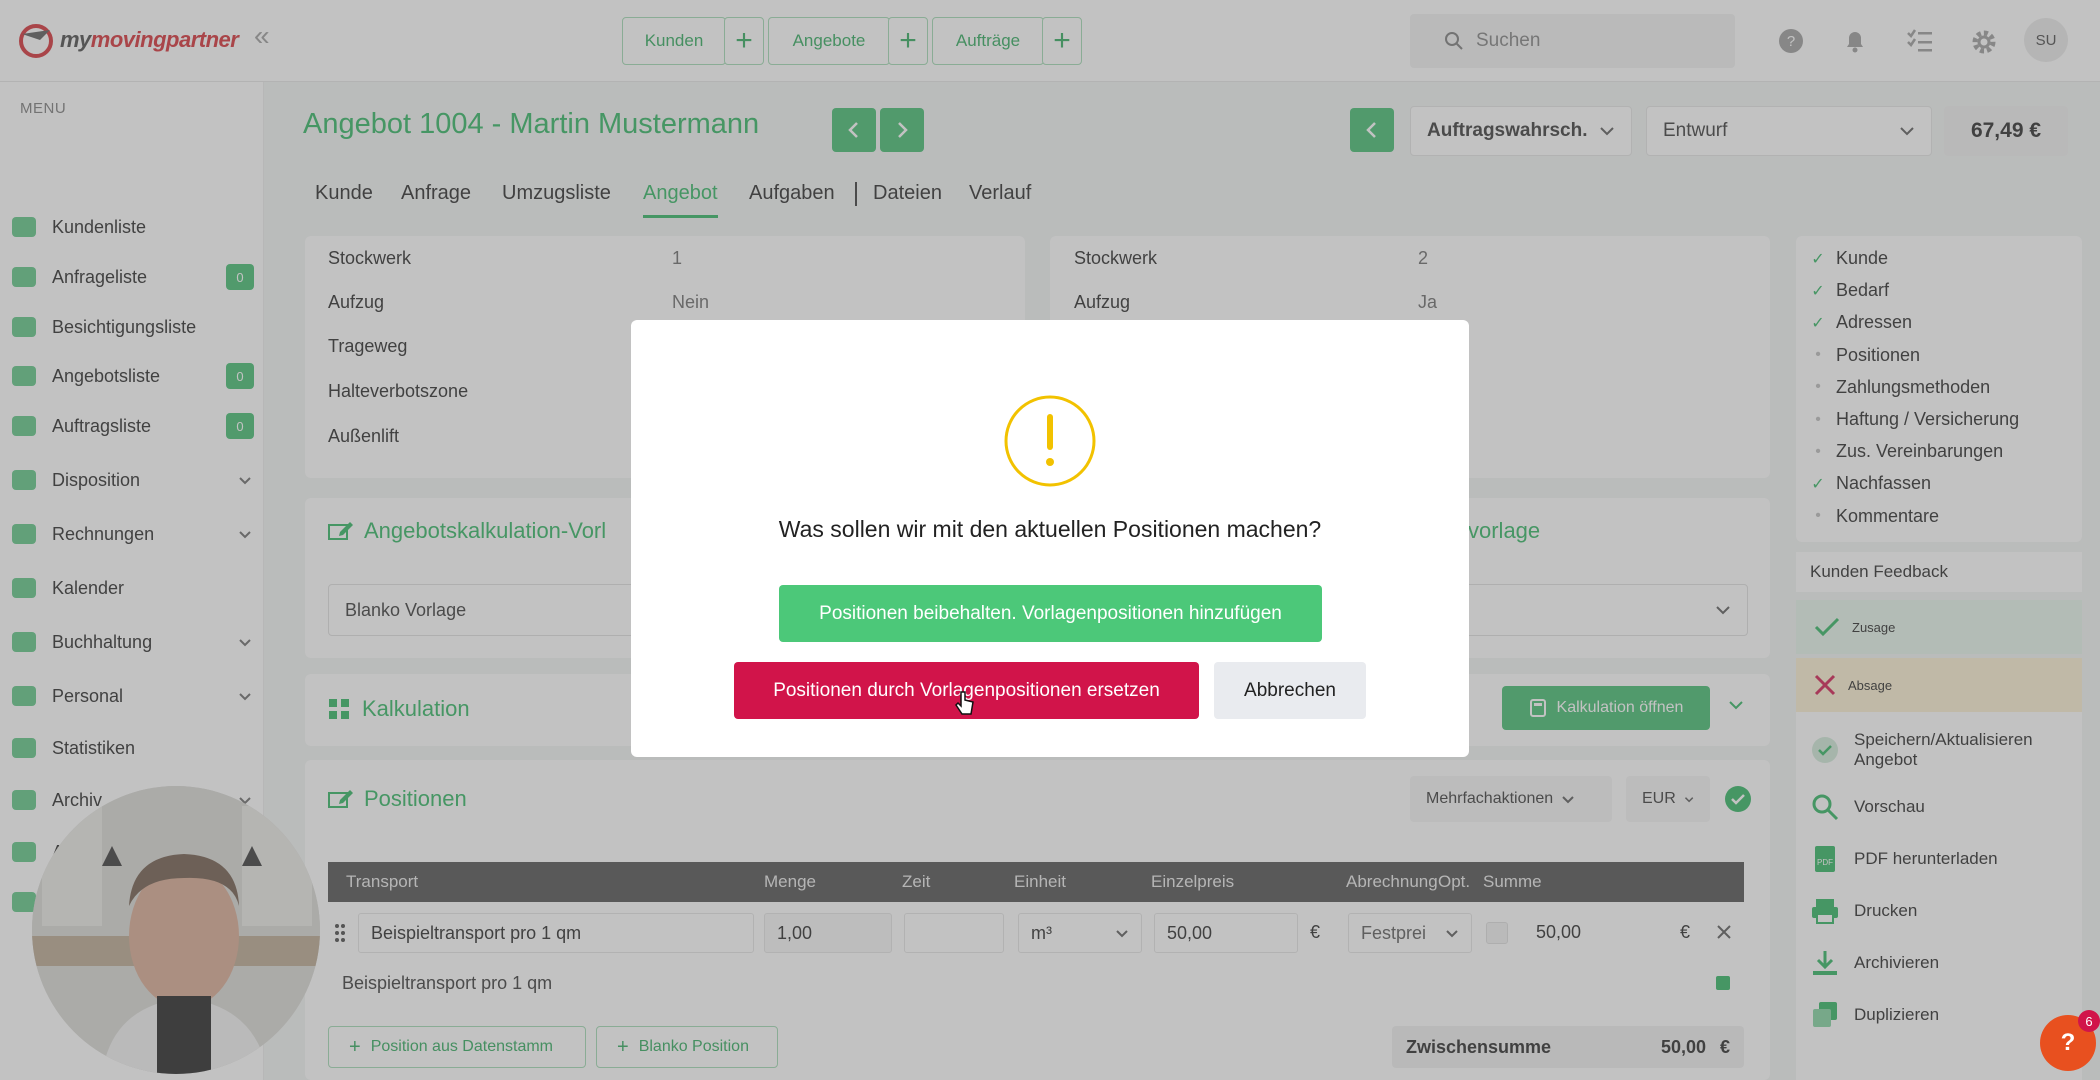  I want to click on warning-icon, so click(1050, 441).